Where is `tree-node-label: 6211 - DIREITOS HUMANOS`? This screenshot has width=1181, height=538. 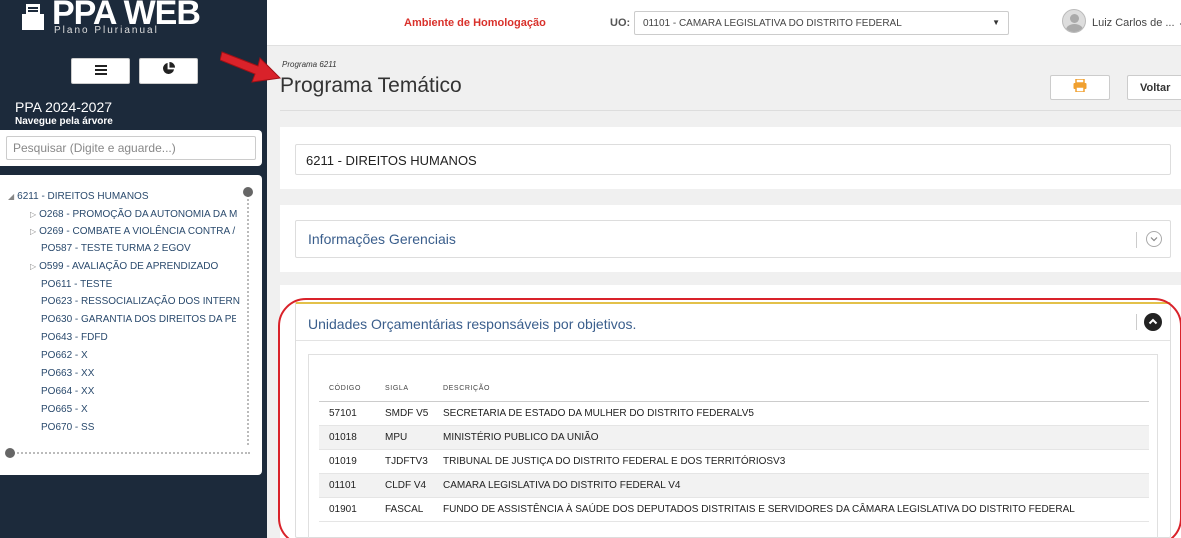 tree-node-label: 6211 - DIREITOS HUMANOS is located at coordinates (83, 196).